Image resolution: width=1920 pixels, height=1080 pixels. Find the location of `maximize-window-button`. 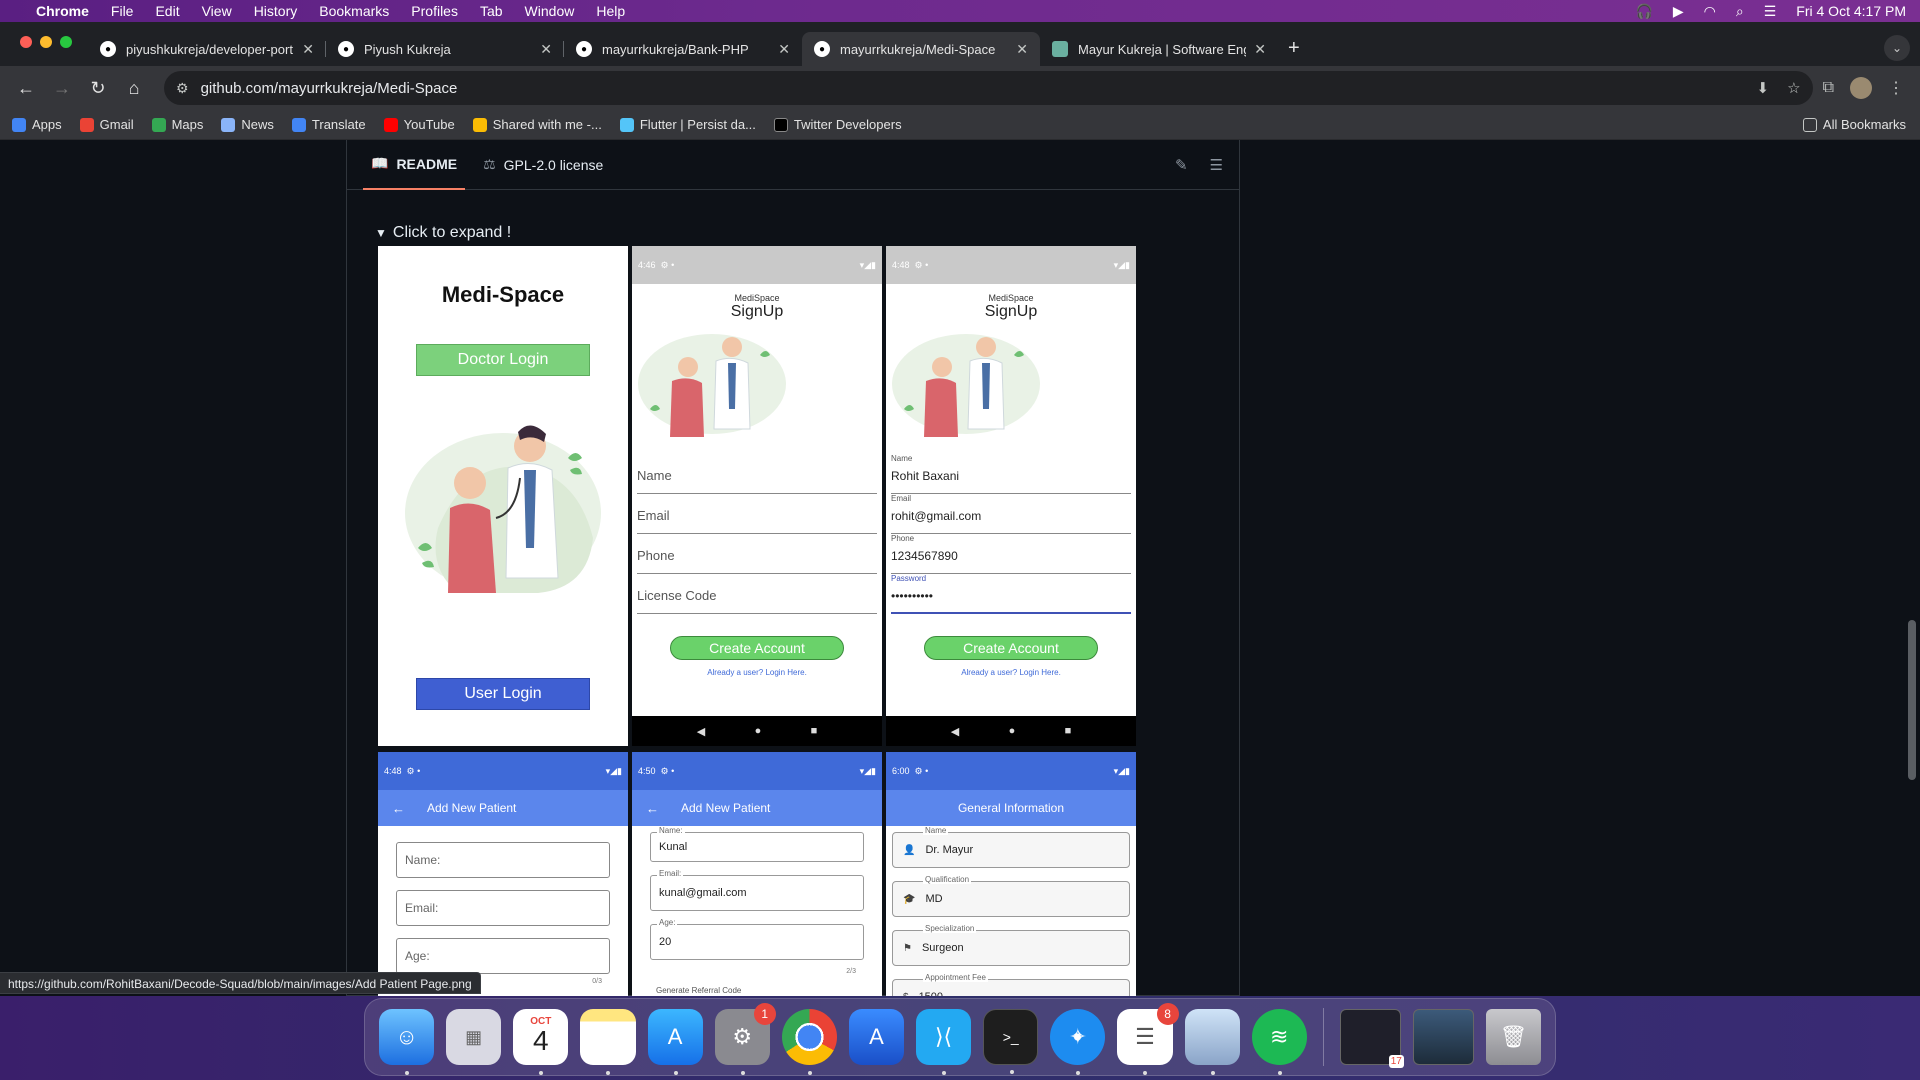

maximize-window-button is located at coordinates (66, 42).